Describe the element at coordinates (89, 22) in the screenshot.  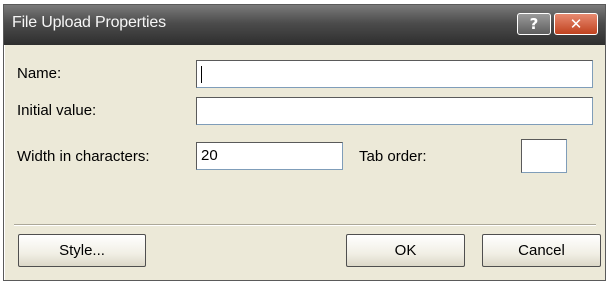
I see `dialog-title: File Upload Properties` at that location.